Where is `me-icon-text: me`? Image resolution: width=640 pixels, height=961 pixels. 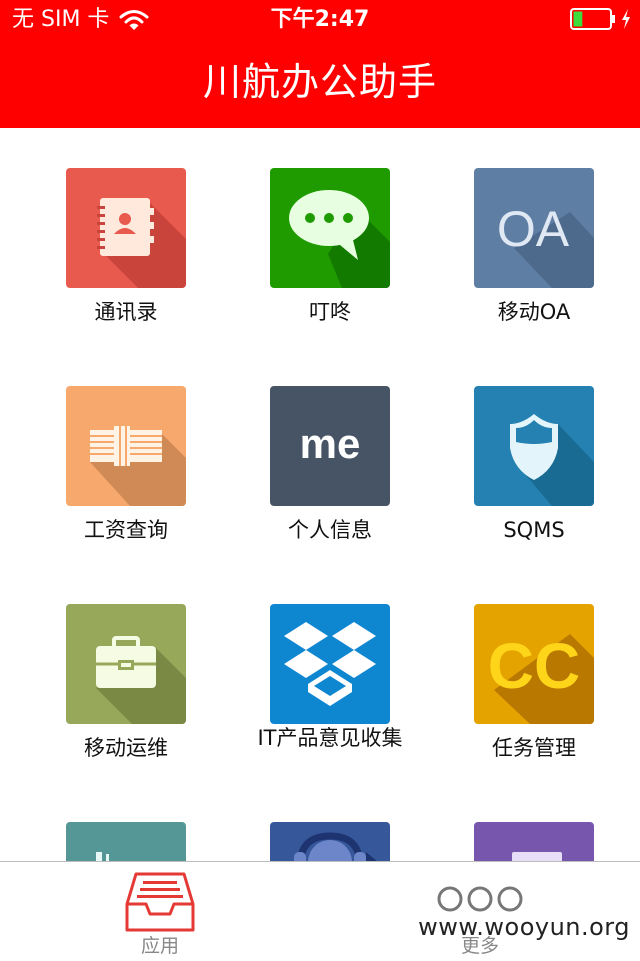 me-icon-text: me is located at coordinates (330, 443).